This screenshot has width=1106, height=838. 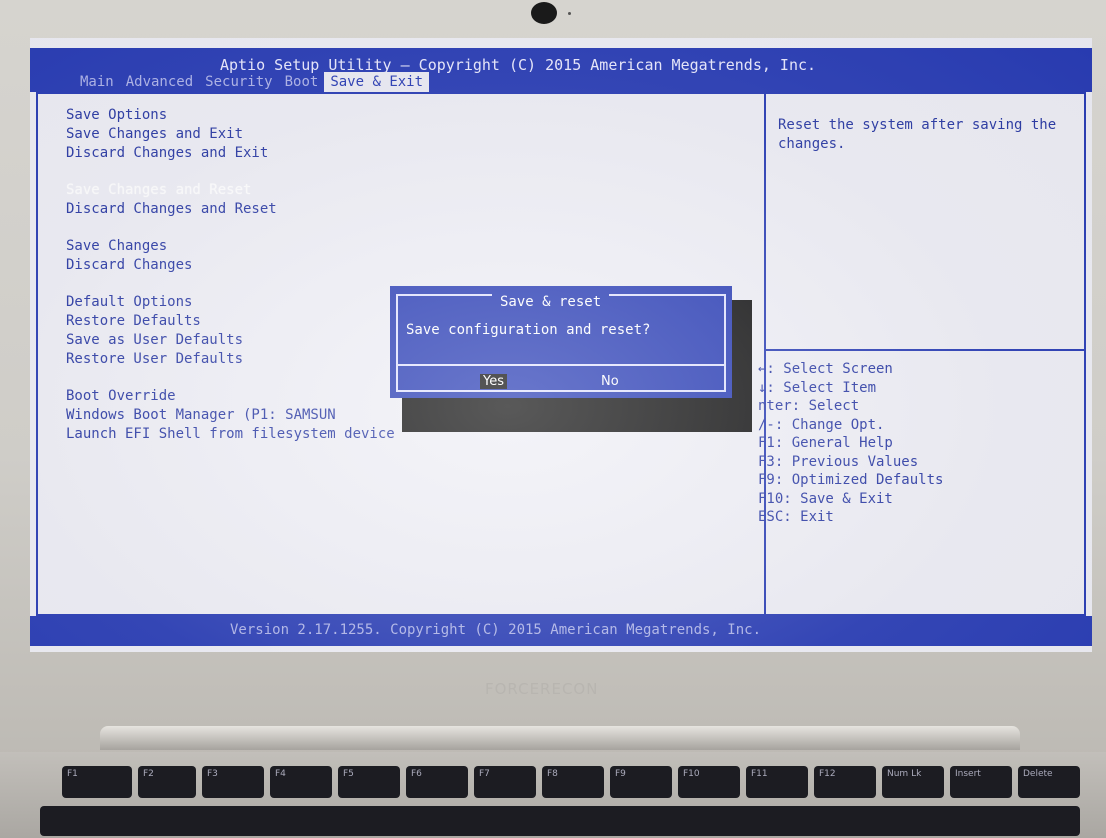 What do you see at coordinates (121, 396) in the screenshot?
I see `boot-override-header: Boot Override` at bounding box center [121, 396].